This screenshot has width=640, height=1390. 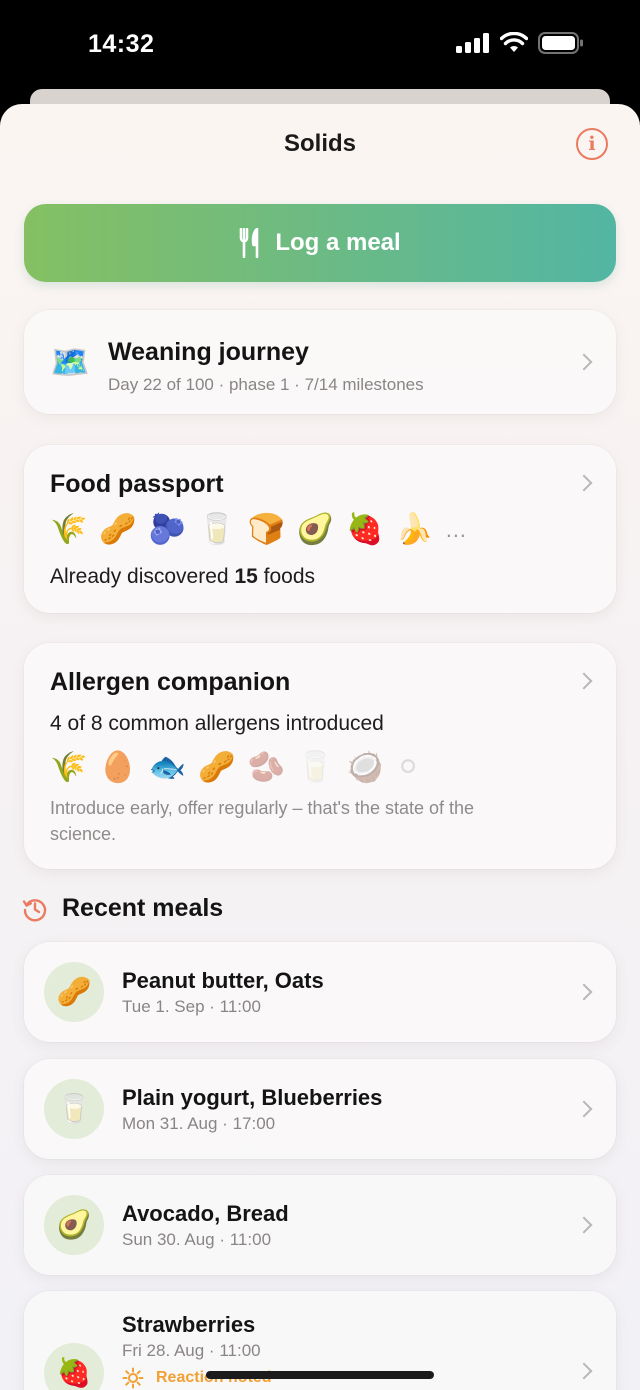 I want to click on status-time: 14:32, so click(x=121, y=44).